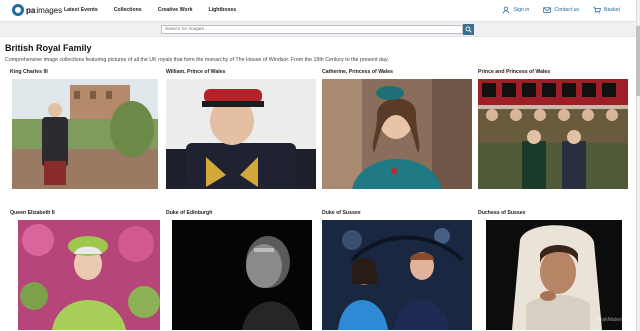 The height and width of the screenshot is (331, 640). I want to click on nav-creative-work: Creative Work, so click(175, 10).